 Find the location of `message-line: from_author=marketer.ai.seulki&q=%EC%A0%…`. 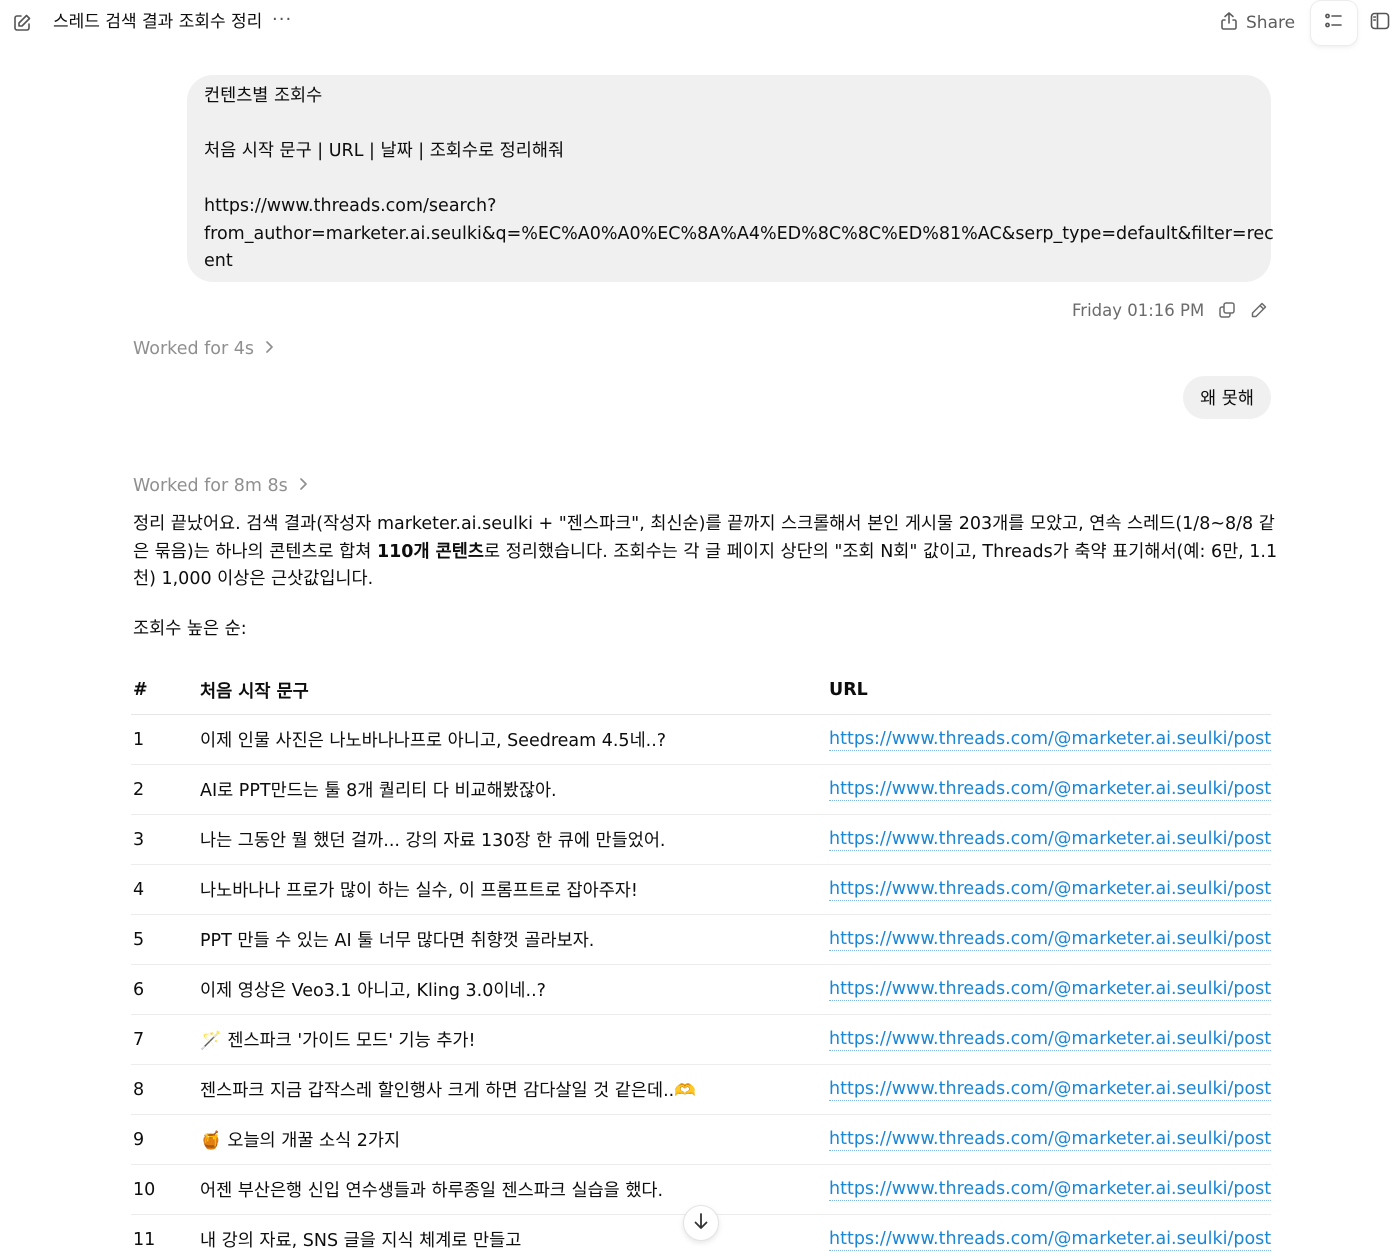

message-line: from_author=marketer.ai.seulki&q=%EC%A0%… is located at coordinates (739, 233).